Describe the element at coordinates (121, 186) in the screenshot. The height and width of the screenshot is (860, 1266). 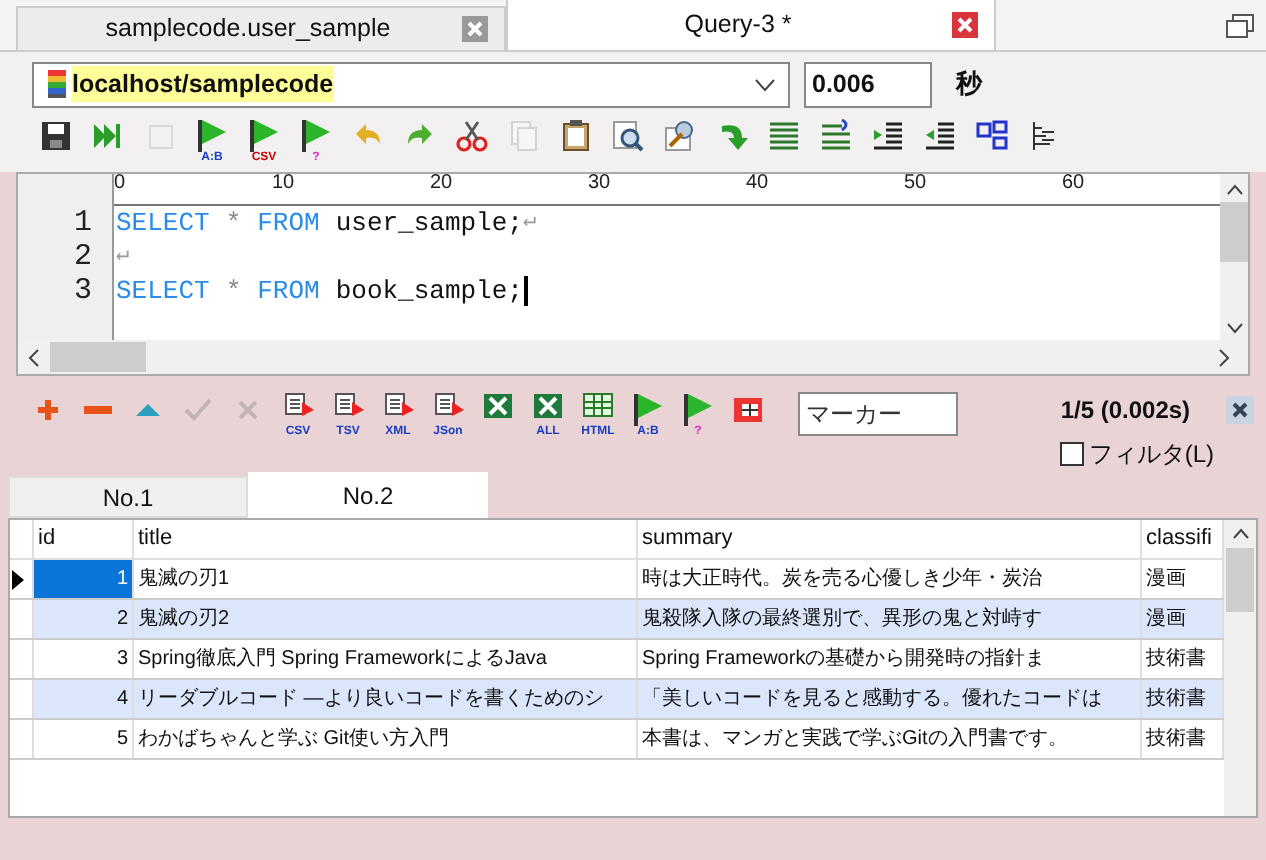
I see `ruler-number: 0` at that location.